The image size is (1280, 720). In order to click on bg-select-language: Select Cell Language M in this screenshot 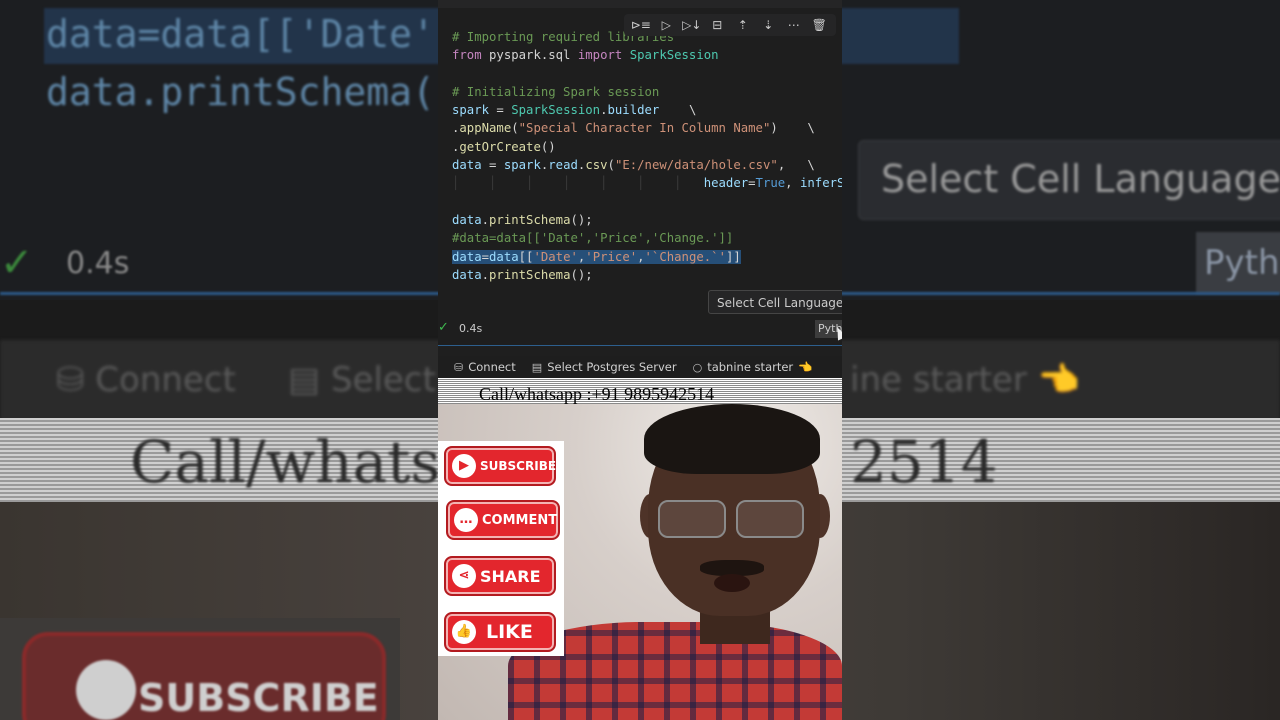, I will do `click(1069, 180)`.